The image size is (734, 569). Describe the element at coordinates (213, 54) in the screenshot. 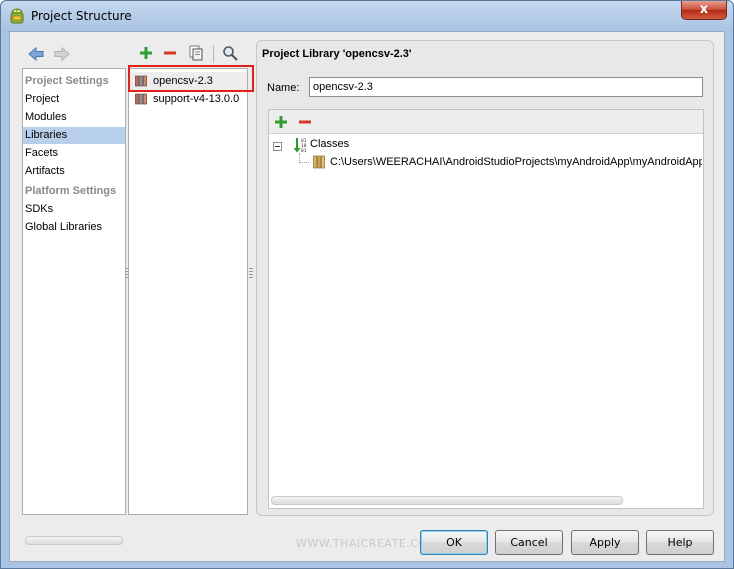

I see `toolbar-separator` at that location.